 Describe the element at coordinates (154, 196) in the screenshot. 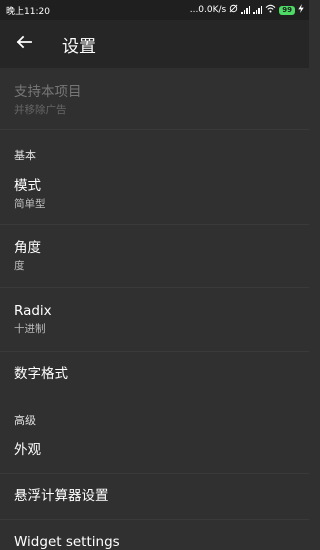

I see `mode-item: 模式 简单型` at that location.